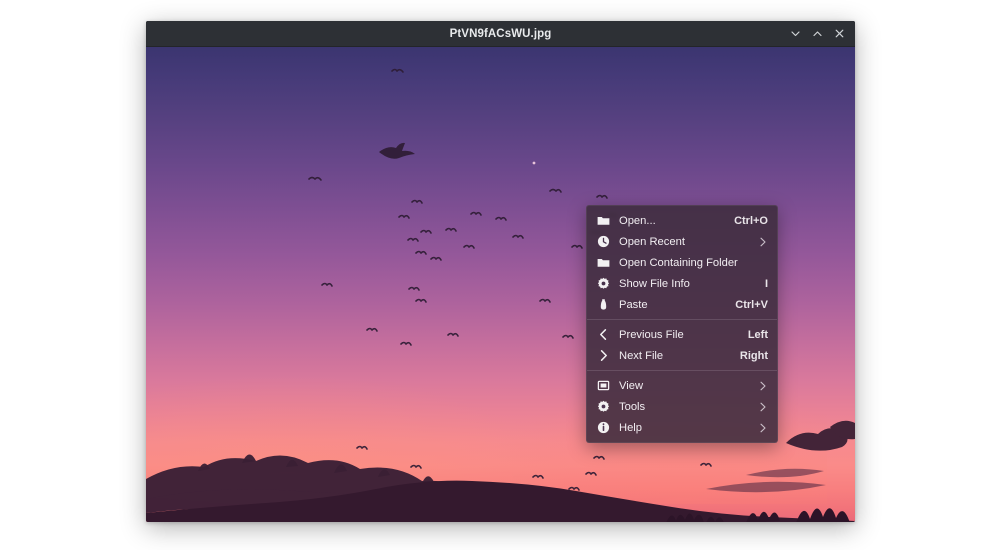 This screenshot has width=1000, height=550. What do you see at coordinates (753, 355) in the screenshot?
I see `menu-item-accel: Right` at bounding box center [753, 355].